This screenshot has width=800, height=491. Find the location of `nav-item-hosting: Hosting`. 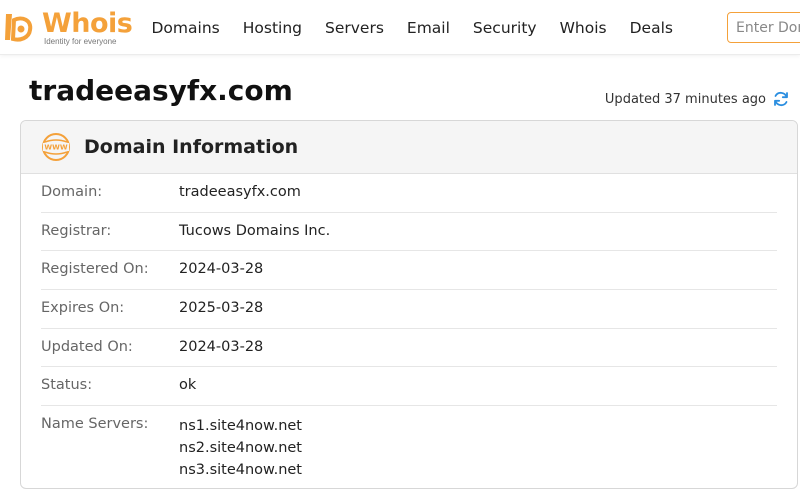

nav-item-hosting: Hosting is located at coordinates (272, 28).